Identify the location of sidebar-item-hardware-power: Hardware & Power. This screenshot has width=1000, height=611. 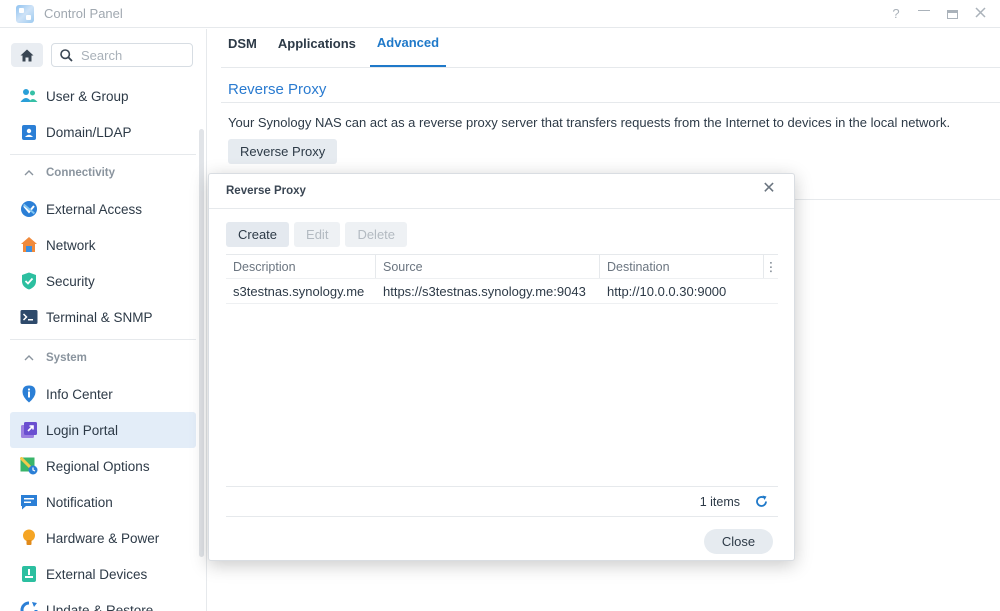
(103, 538).